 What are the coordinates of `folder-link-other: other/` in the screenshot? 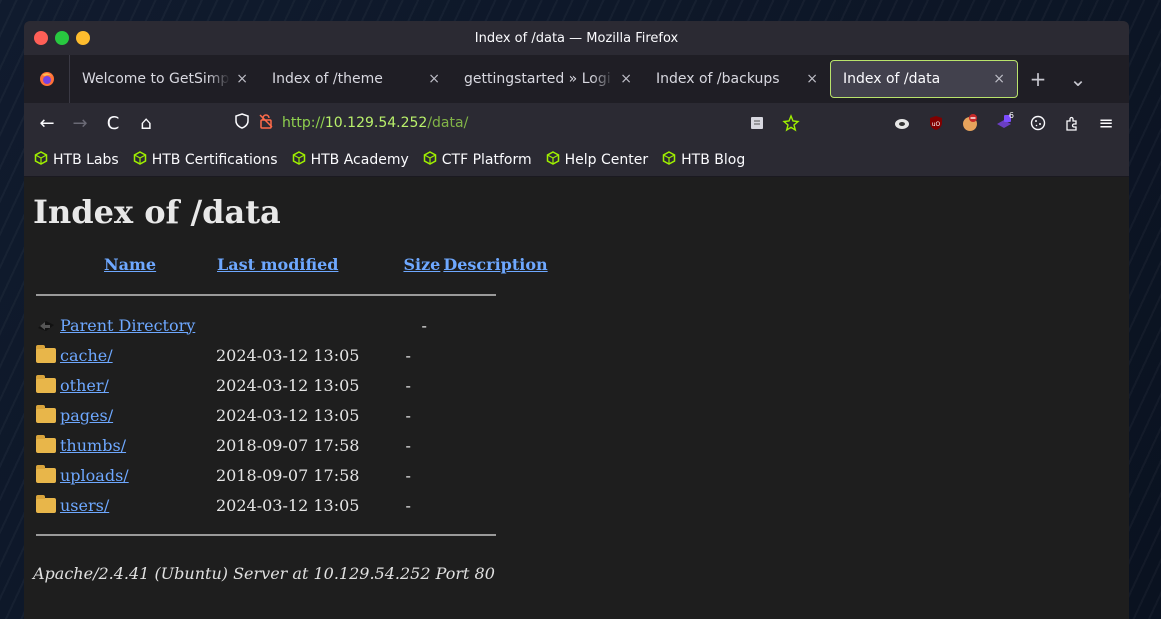 It's located at (84, 385).